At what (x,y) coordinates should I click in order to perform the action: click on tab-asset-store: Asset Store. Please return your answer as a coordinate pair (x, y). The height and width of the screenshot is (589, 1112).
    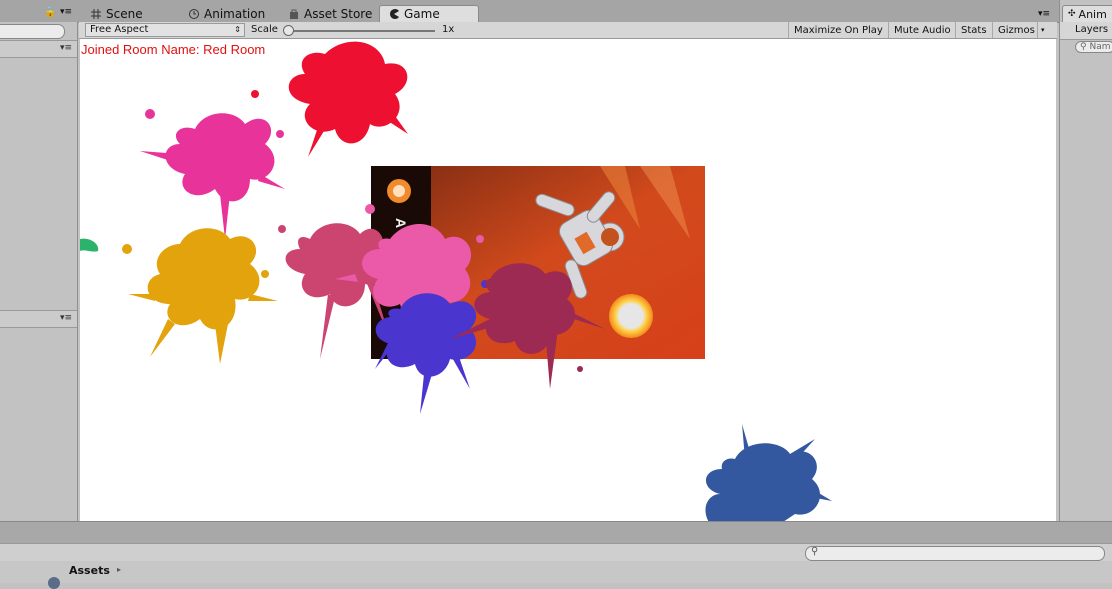
    Looking at the image, I should click on (330, 13).